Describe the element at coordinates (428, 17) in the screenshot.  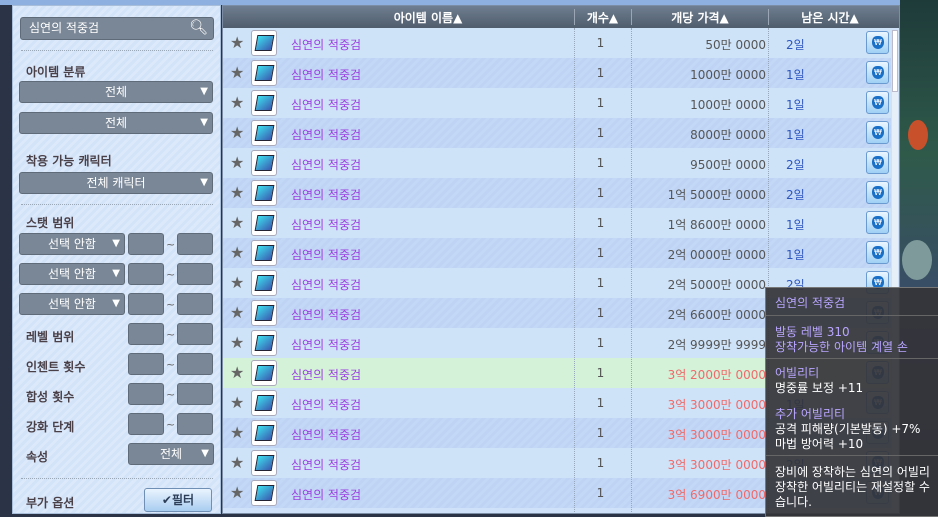
I see `header-name: 아이템 이름▲` at that location.